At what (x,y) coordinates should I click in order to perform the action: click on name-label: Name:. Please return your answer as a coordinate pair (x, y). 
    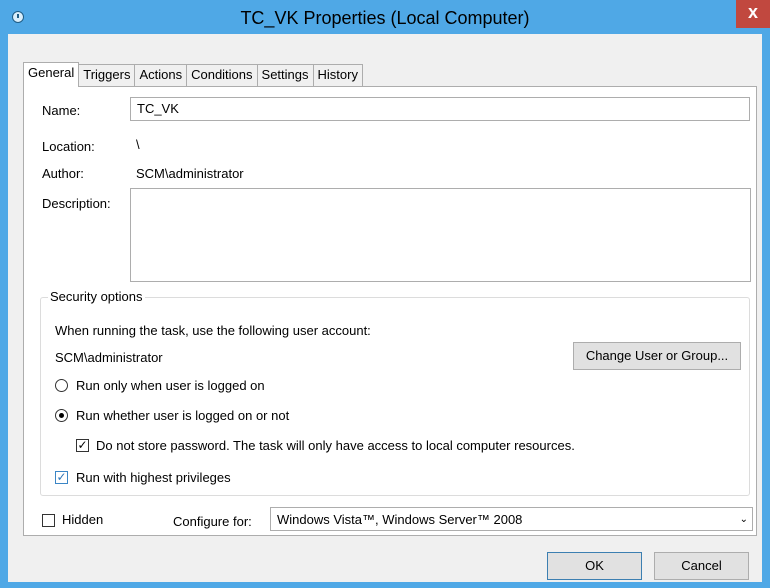
    Looking at the image, I should click on (61, 110).